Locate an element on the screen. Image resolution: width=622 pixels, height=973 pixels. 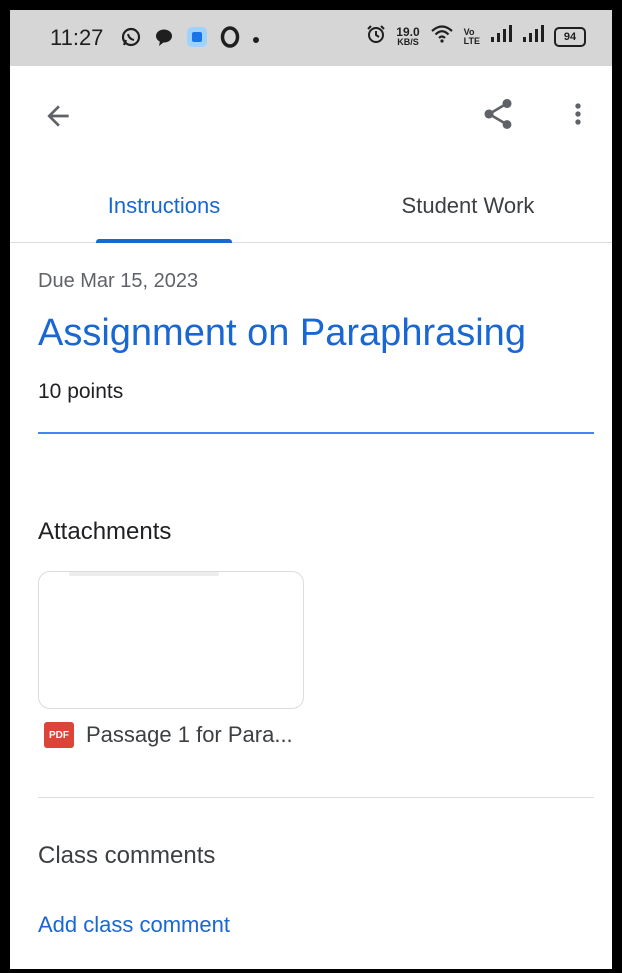
wifi-icon is located at coordinates (442, 36).